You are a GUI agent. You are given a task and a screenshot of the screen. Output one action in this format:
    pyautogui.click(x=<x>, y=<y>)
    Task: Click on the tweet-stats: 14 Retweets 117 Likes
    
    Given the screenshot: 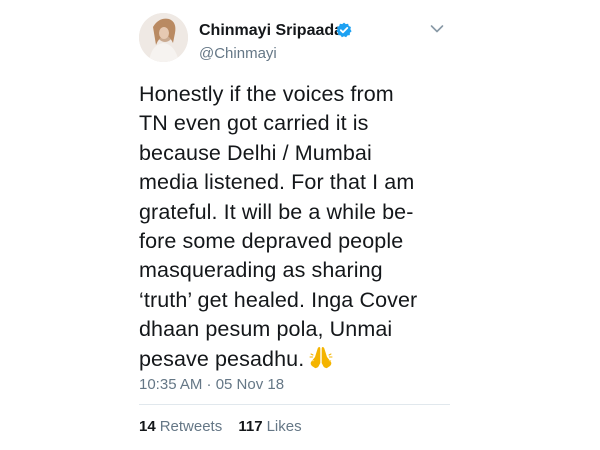 What is the action you would take?
    pyautogui.click(x=226, y=426)
    